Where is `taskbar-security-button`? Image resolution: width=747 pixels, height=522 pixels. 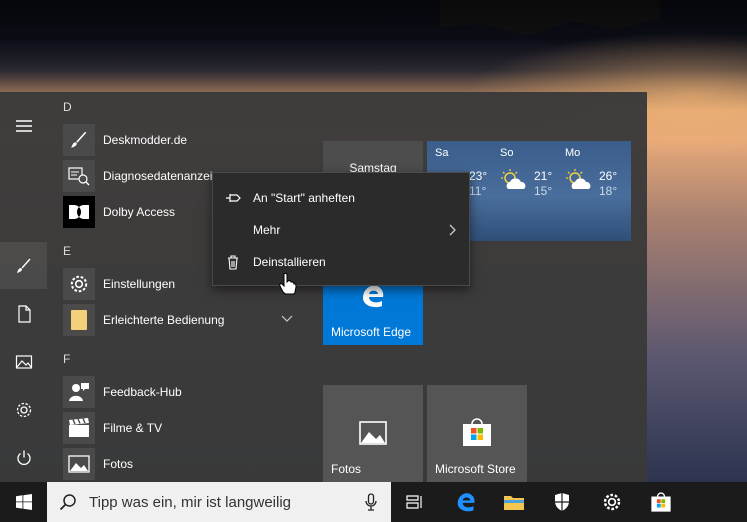
taskbar-security-button is located at coordinates (562, 502).